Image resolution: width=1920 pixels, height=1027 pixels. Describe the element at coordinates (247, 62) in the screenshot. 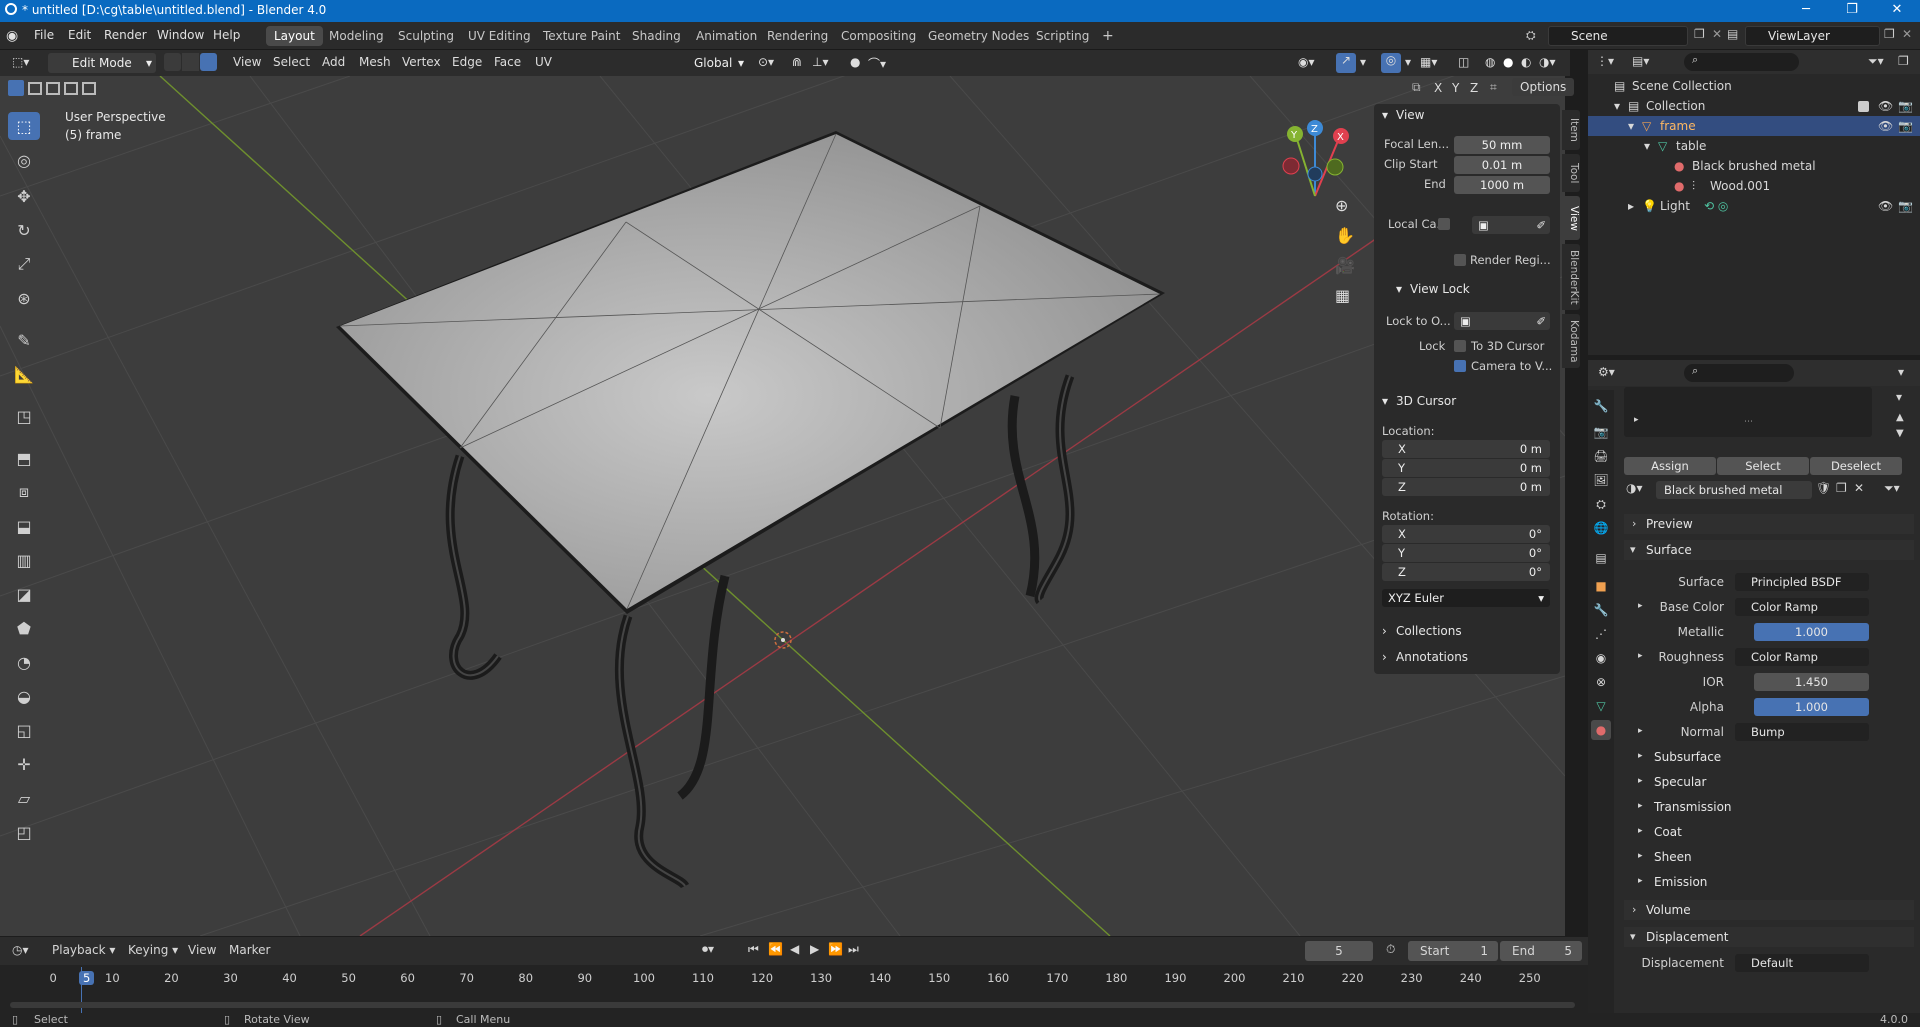

I see `menu-view: View` at that location.